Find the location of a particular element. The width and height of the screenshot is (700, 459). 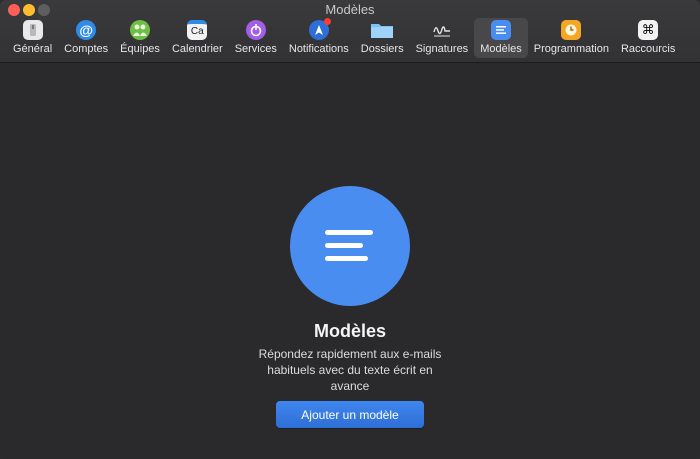

tab-calendar-label: Calendrier is located at coordinates (197, 49).